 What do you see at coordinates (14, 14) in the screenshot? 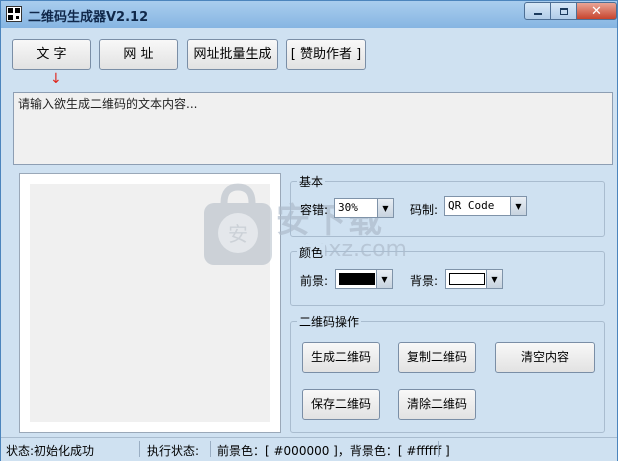
I see `qr-app-icon` at bounding box center [14, 14].